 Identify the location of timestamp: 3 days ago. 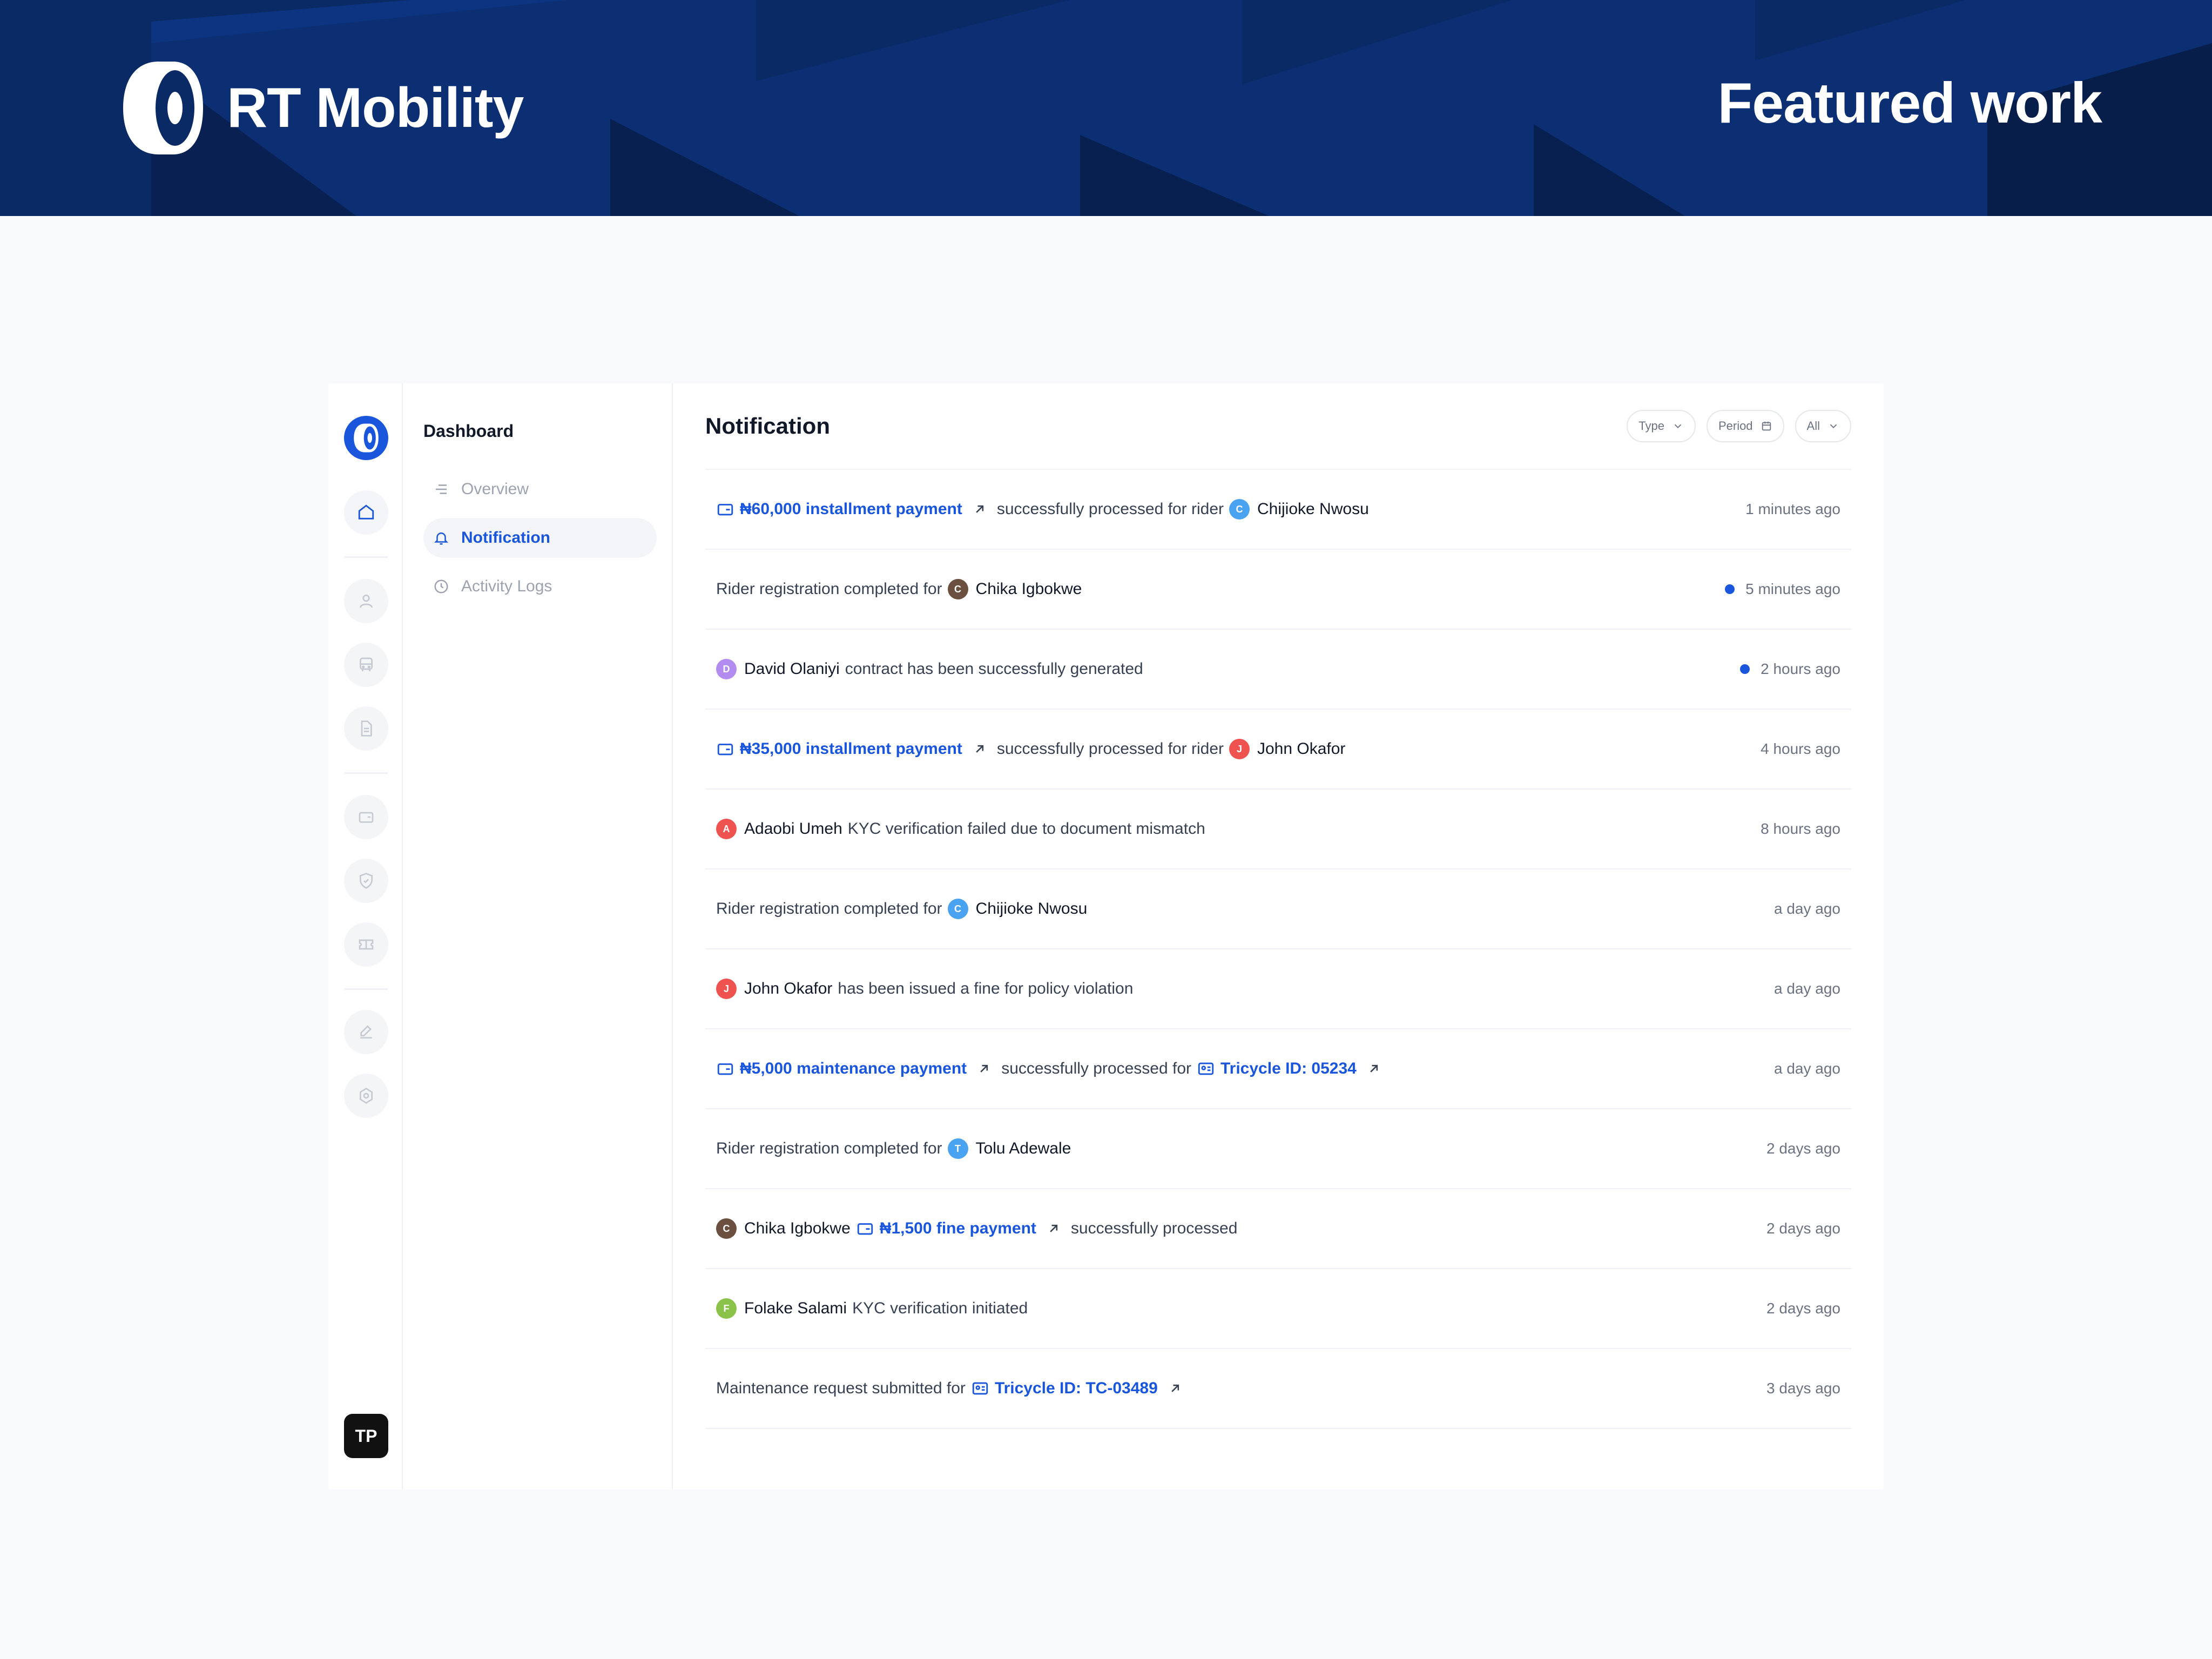
(1803, 1388).